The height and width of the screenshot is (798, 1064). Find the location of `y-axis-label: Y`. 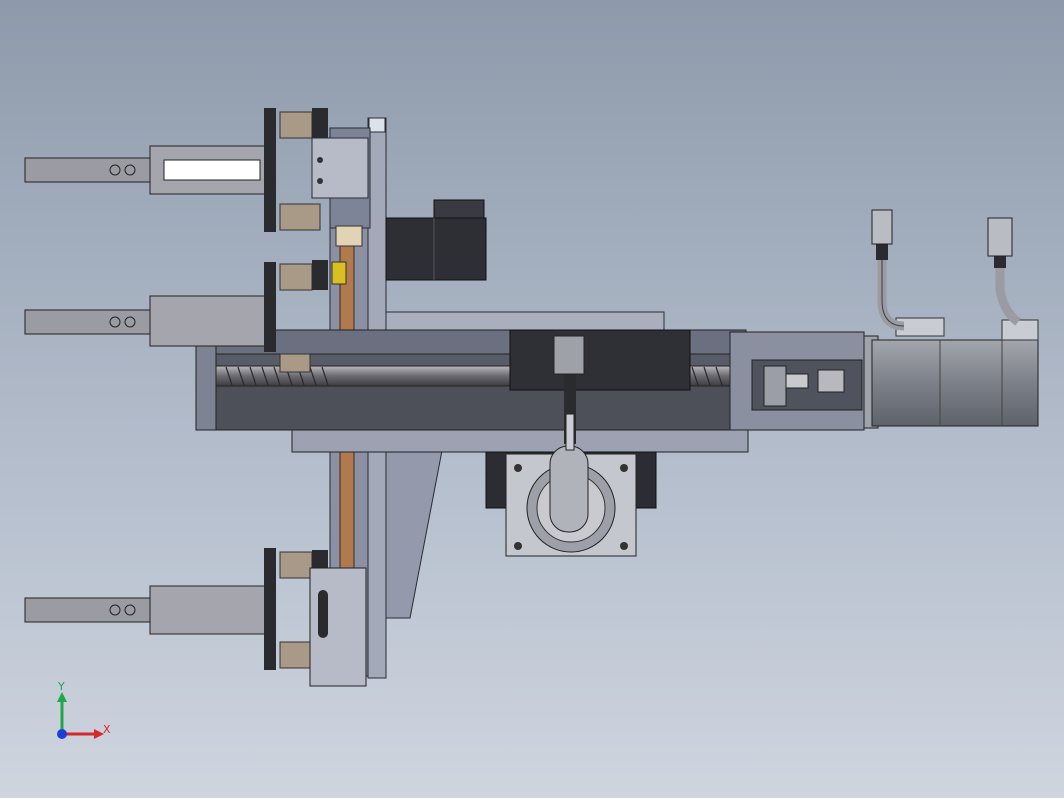

y-axis-label: Y is located at coordinates (61, 686).